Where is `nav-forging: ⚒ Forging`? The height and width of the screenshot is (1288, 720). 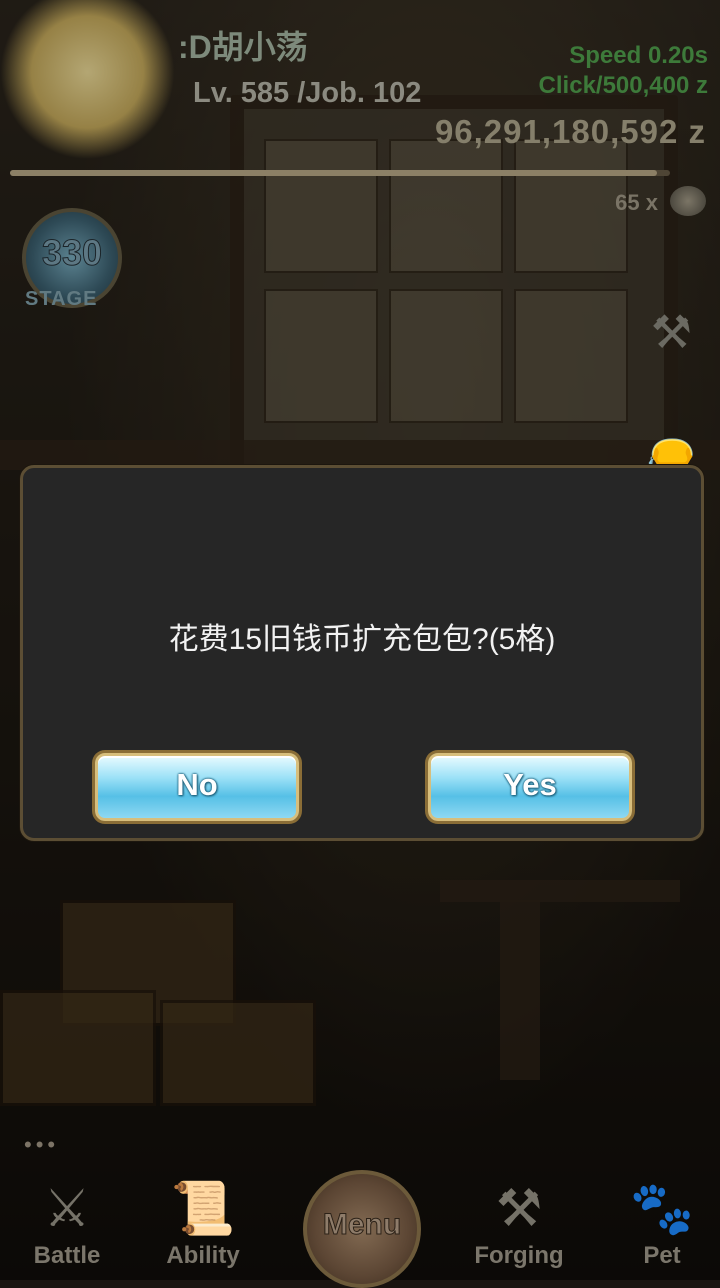
nav-forging: ⚒ Forging is located at coordinates (519, 1225).